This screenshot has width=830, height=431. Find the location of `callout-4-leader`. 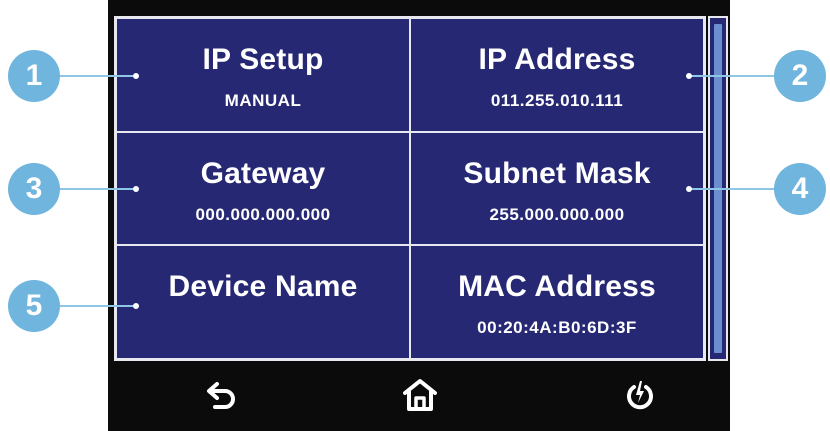

callout-4-leader is located at coordinates (735, 189).